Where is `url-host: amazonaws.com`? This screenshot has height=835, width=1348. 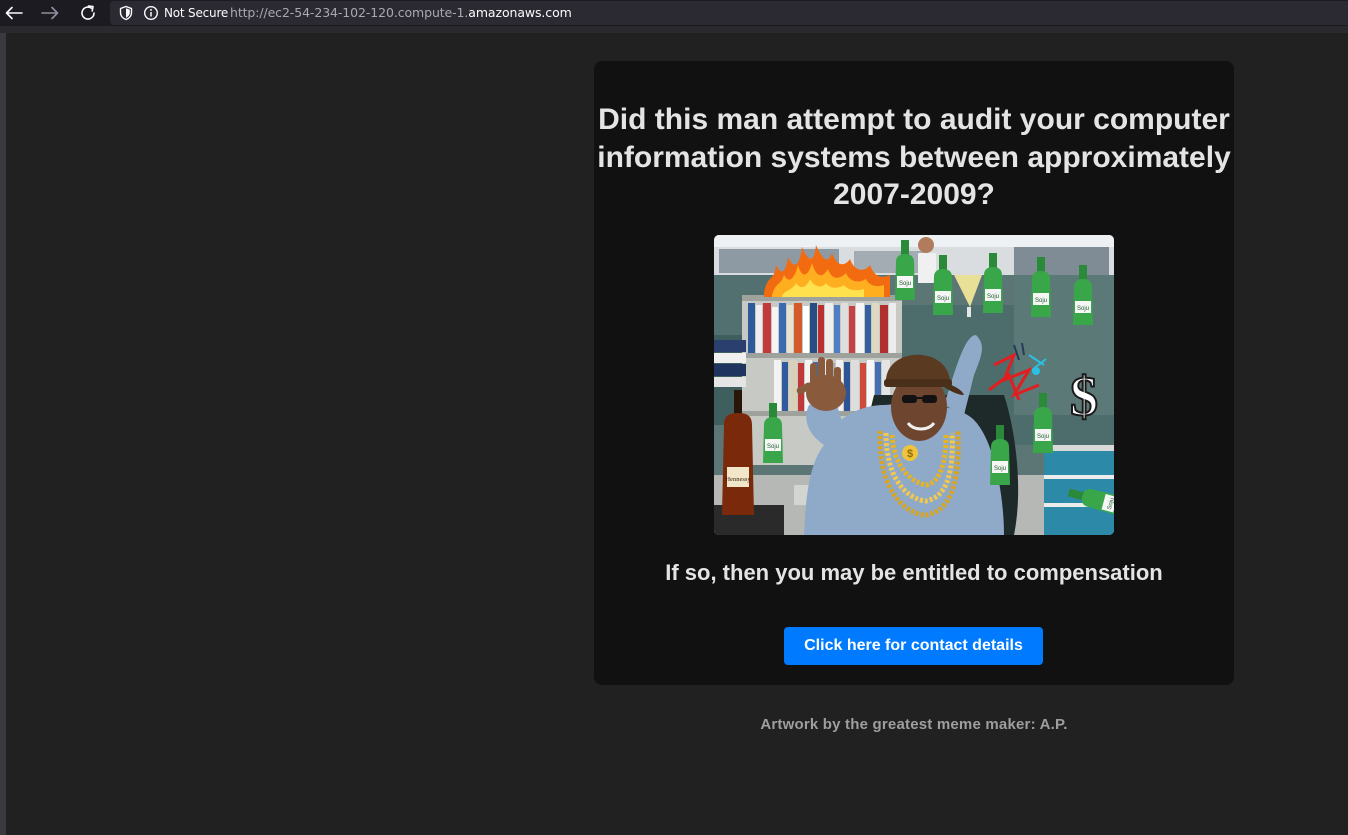 url-host: amazonaws.com is located at coordinates (520, 12).